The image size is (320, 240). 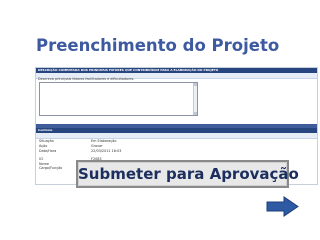 I want to click on right-arrow-icon, so click(x=282, y=206).